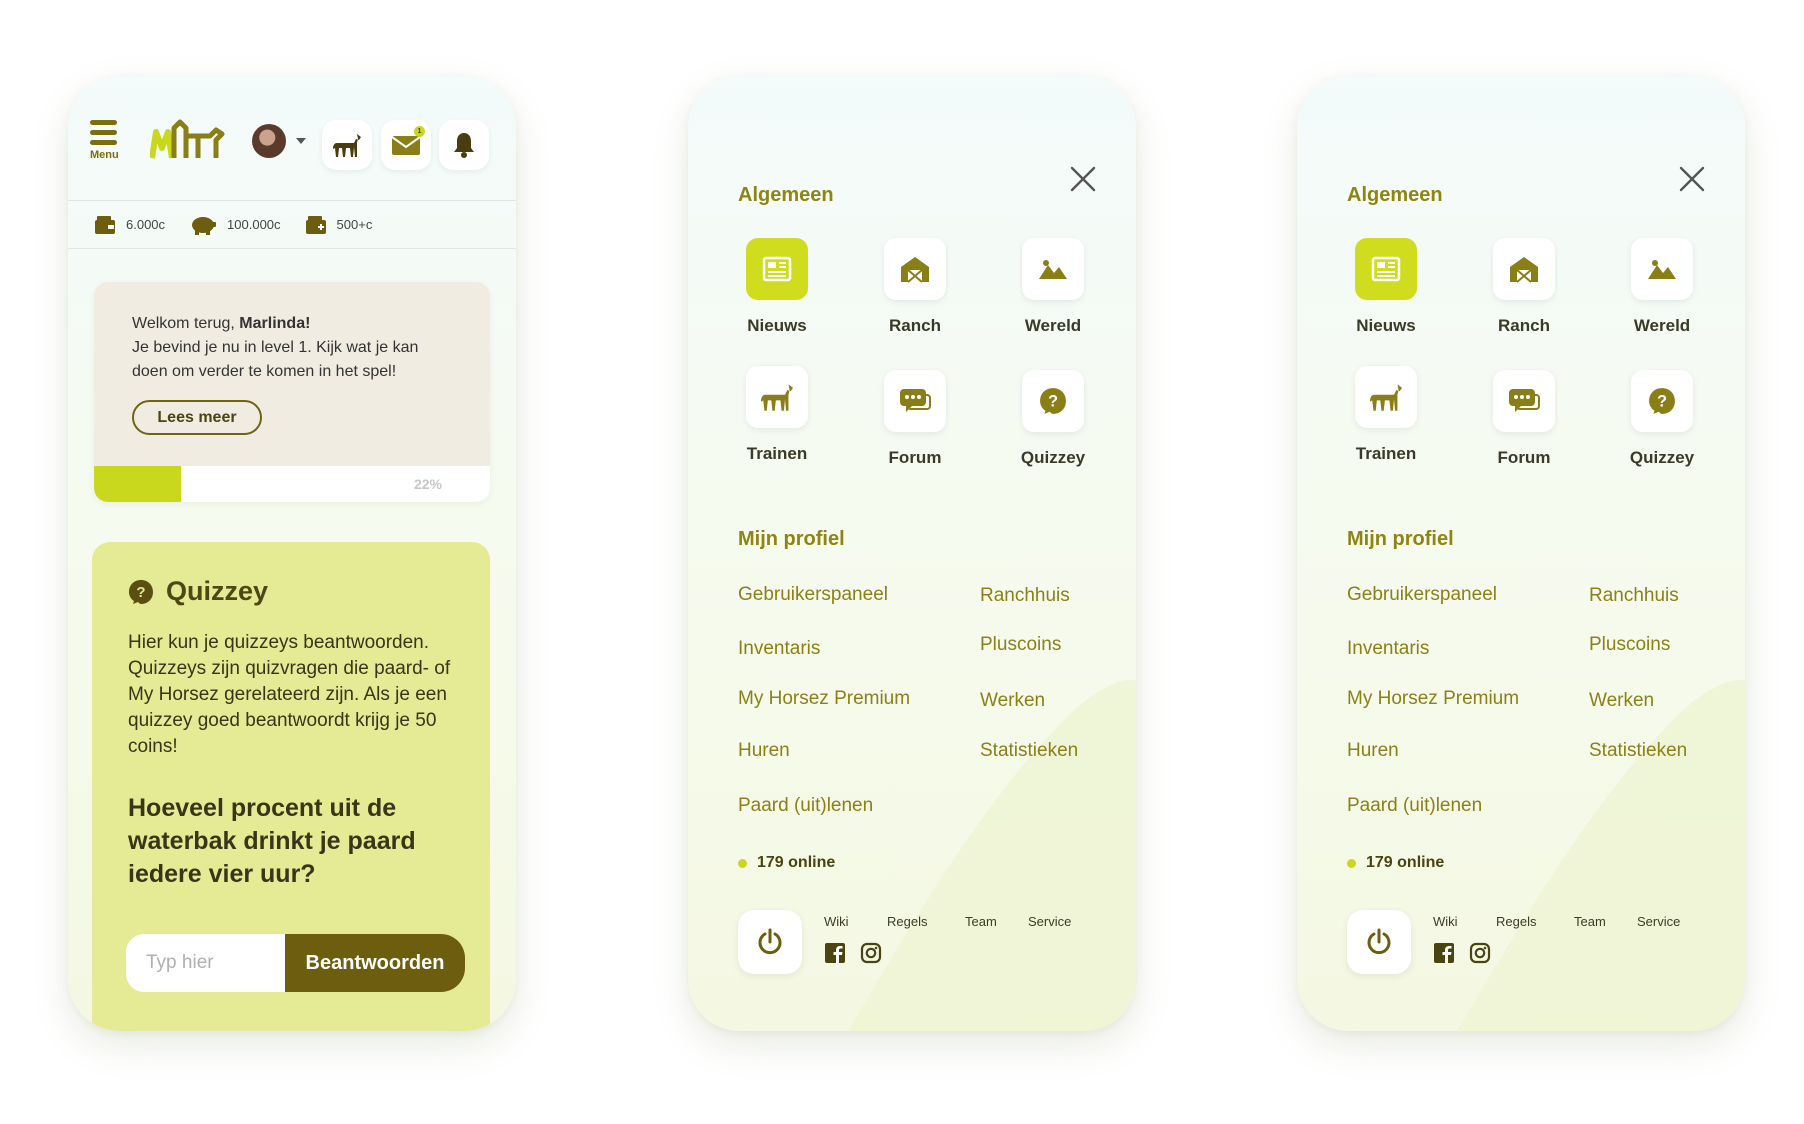 The height and width of the screenshot is (1124, 1804). Describe the element at coordinates (206, 963) in the screenshot. I see `answer-input` at that location.